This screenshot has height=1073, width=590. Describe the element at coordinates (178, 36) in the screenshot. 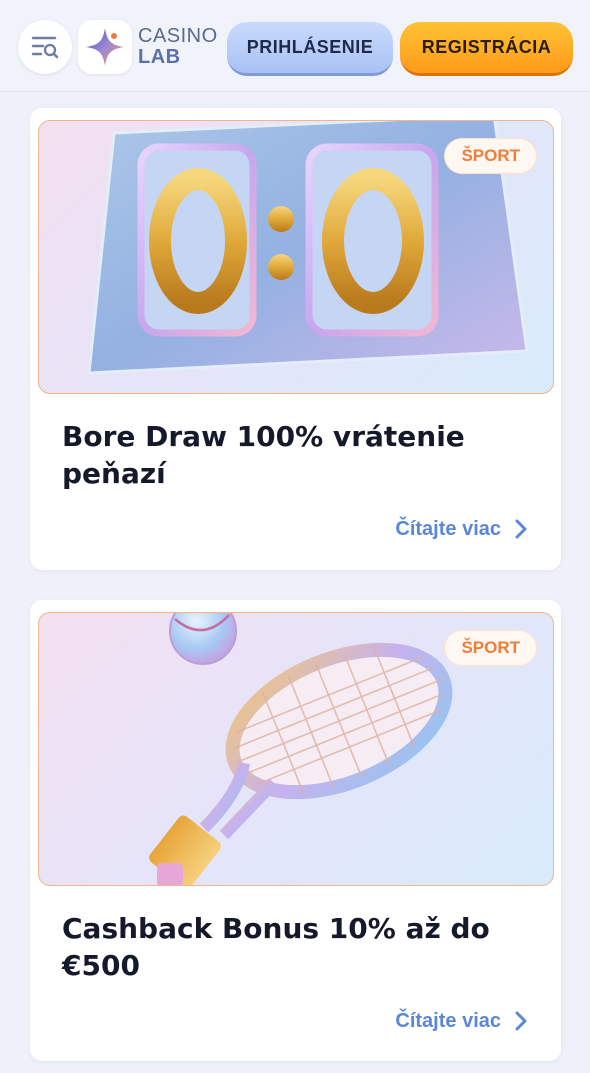

I see `logo-line-casino: CASINO` at that location.